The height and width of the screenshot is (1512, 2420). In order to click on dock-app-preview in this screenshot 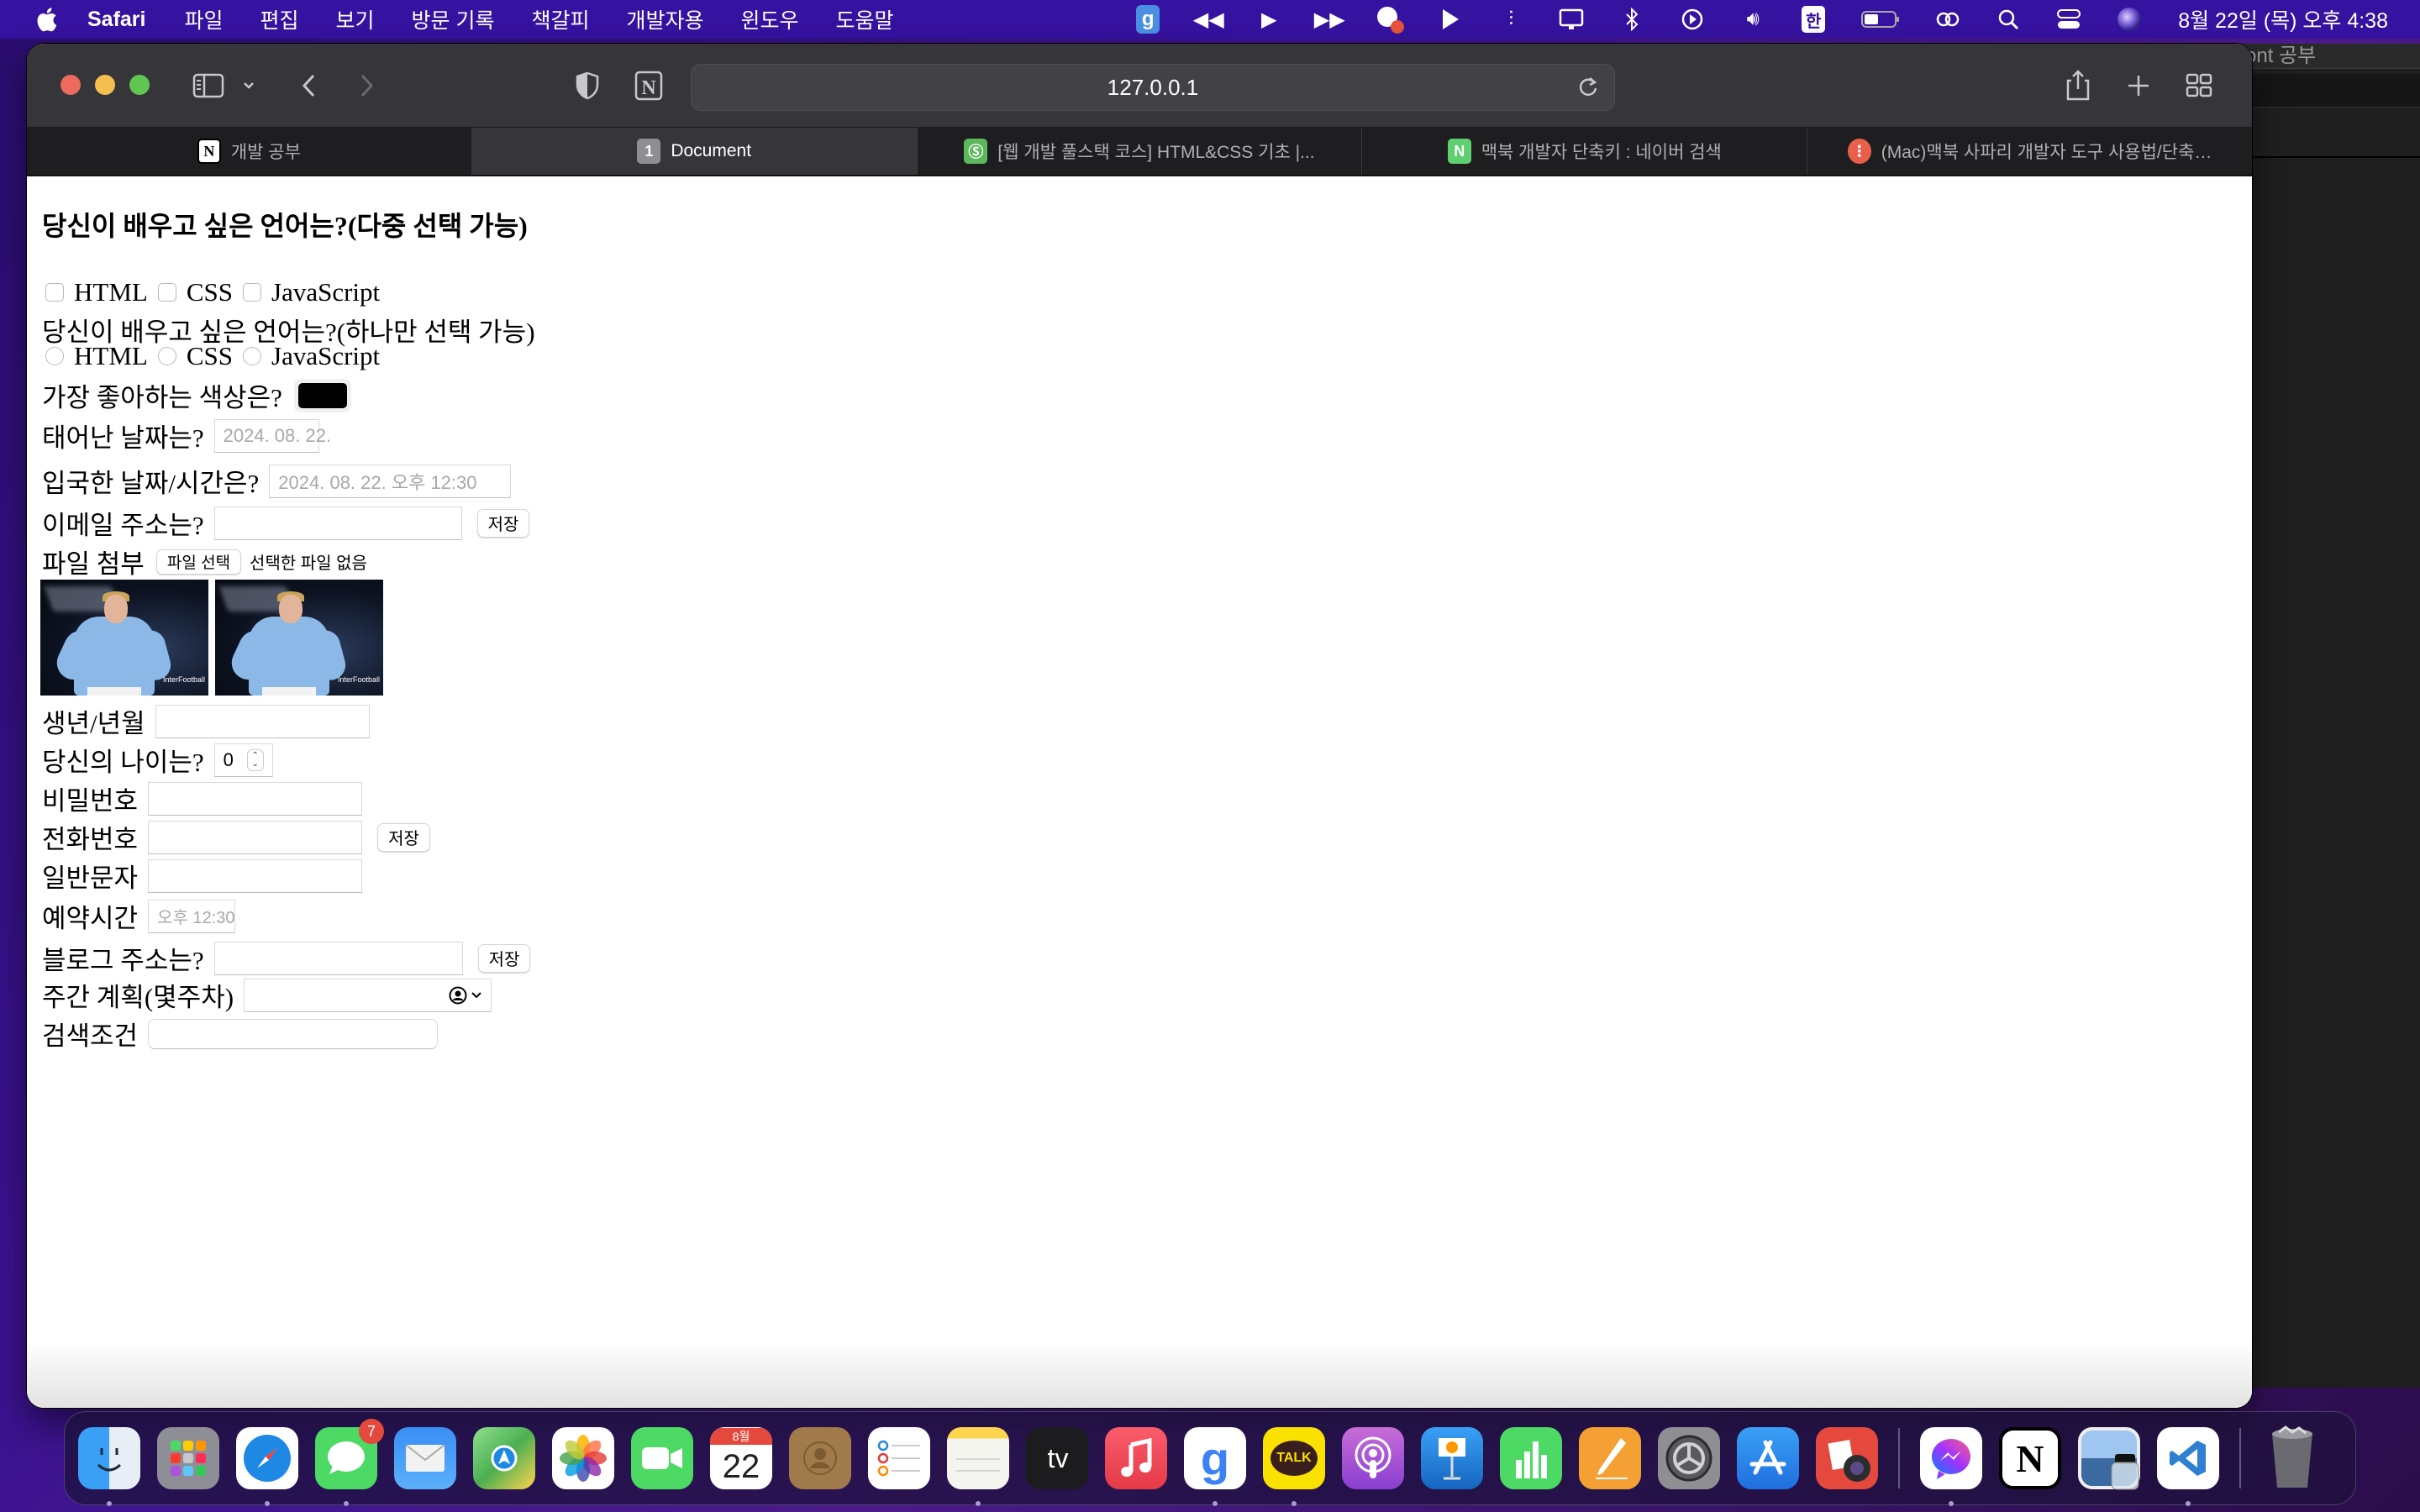, I will do `click(2109, 1458)`.